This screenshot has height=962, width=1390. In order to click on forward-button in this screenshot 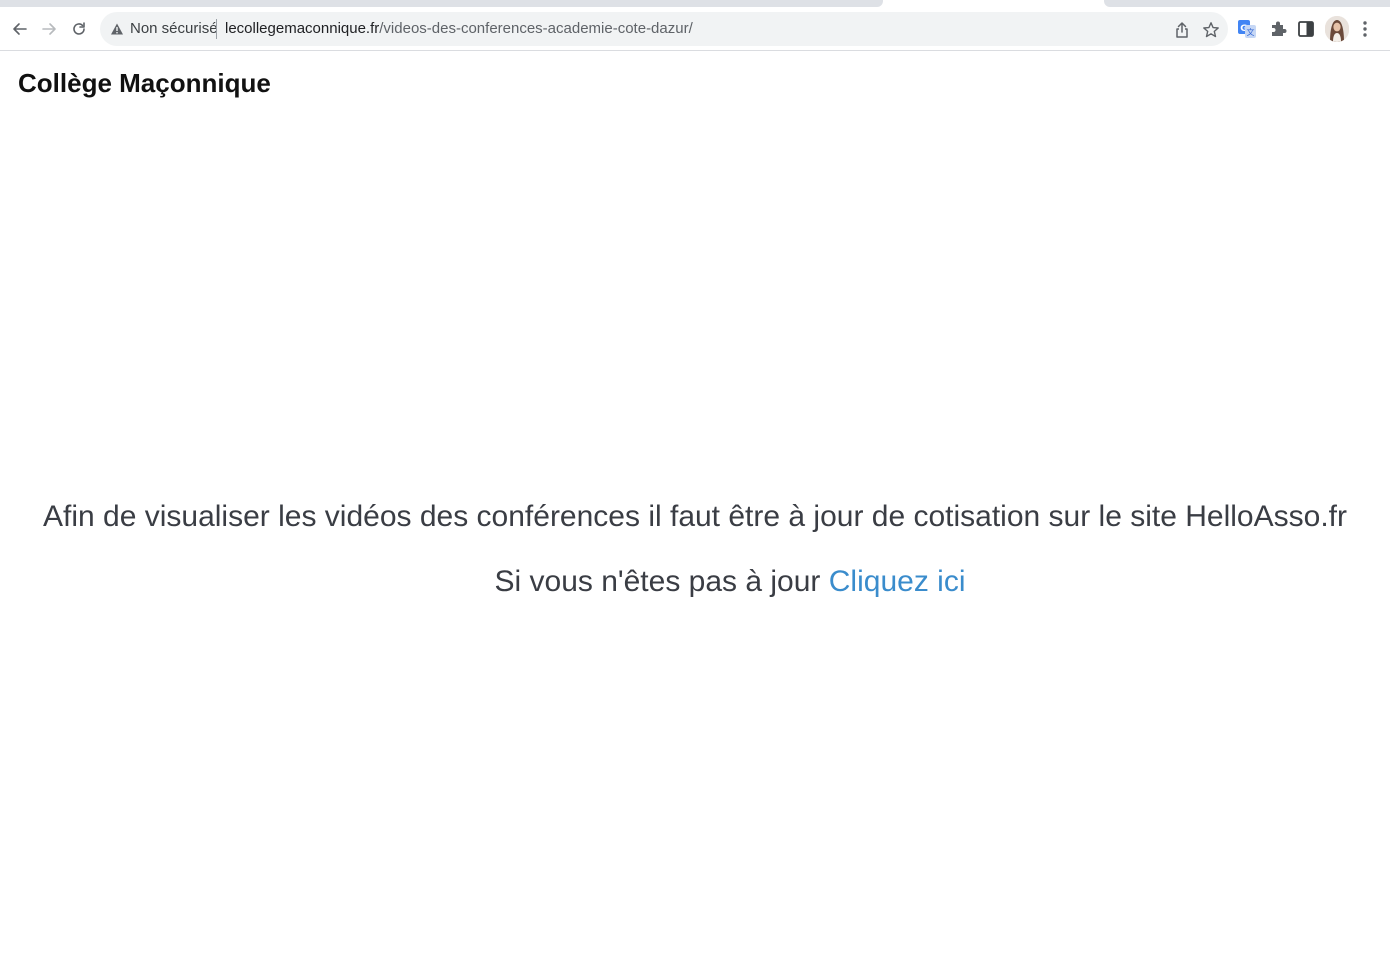, I will do `click(49, 29)`.